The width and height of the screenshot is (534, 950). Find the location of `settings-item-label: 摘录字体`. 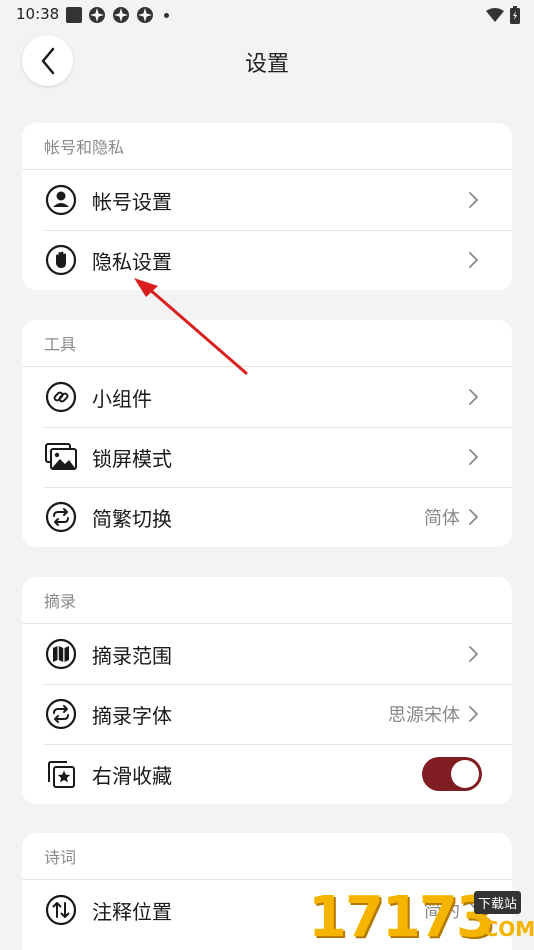

settings-item-label: 摘录字体 is located at coordinates (132, 715).